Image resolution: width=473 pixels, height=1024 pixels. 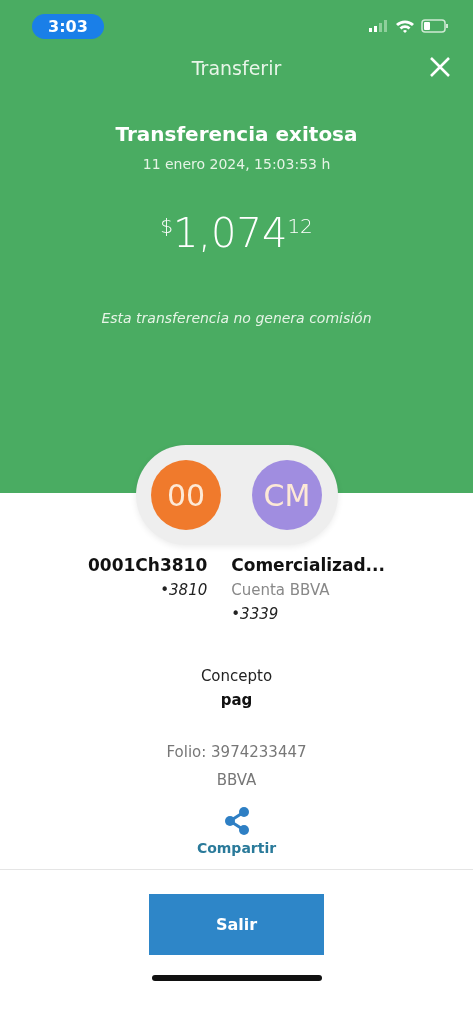 I want to click on currency-symbol: $, so click(x=166, y=226).